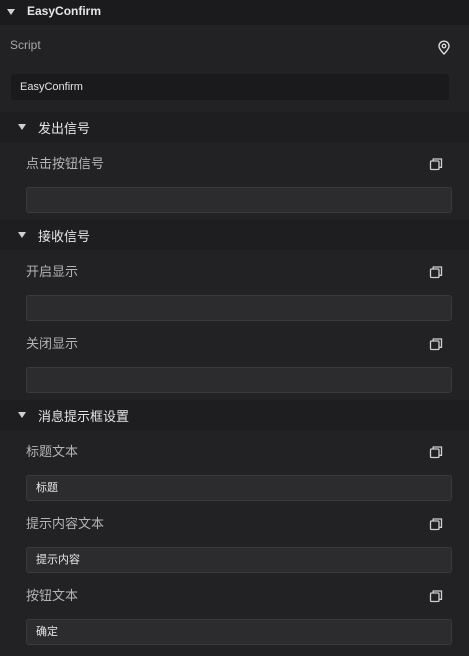  I want to click on component-title: EasyConfirm, so click(64, 11).